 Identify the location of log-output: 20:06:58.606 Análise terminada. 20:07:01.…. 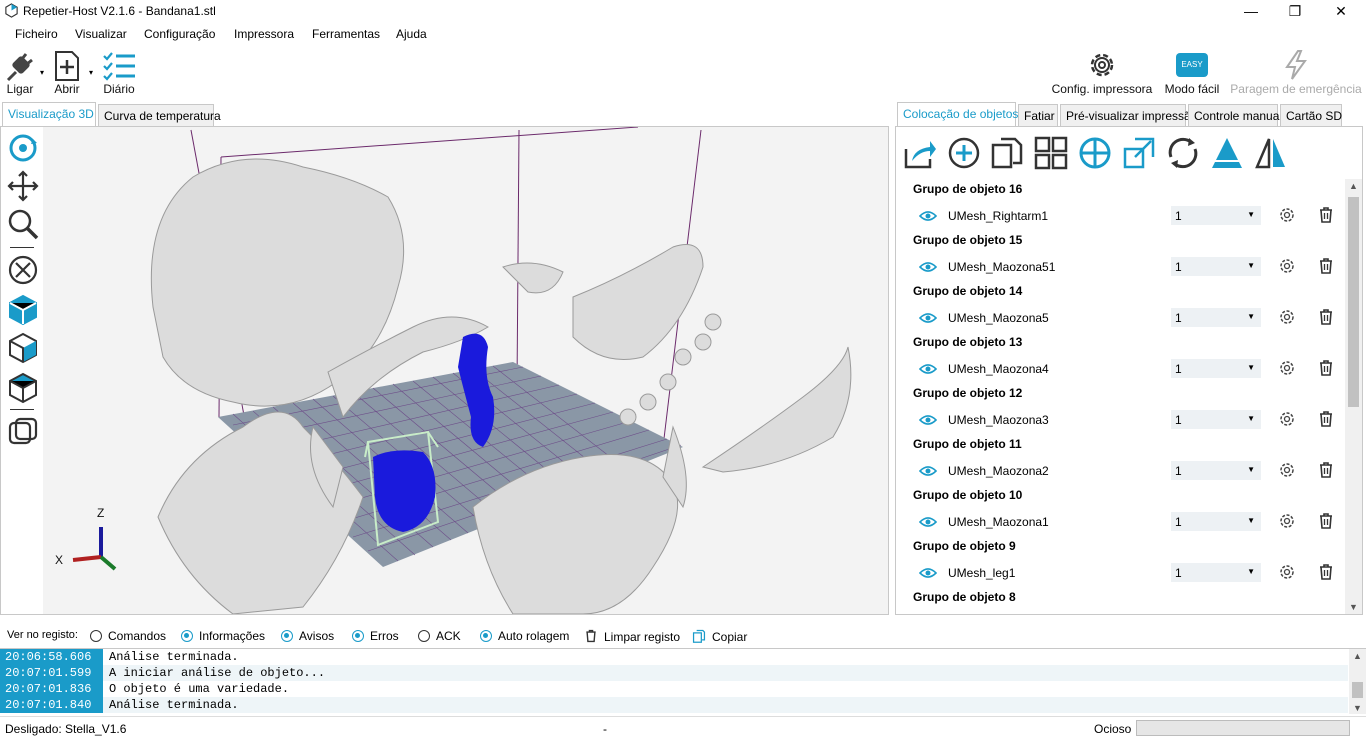
(683, 681).